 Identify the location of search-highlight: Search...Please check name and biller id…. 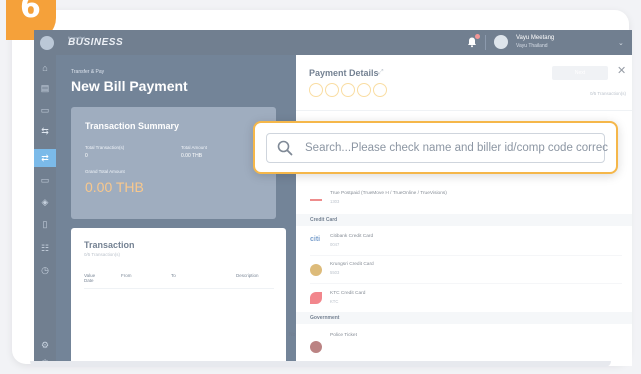
(435, 147).